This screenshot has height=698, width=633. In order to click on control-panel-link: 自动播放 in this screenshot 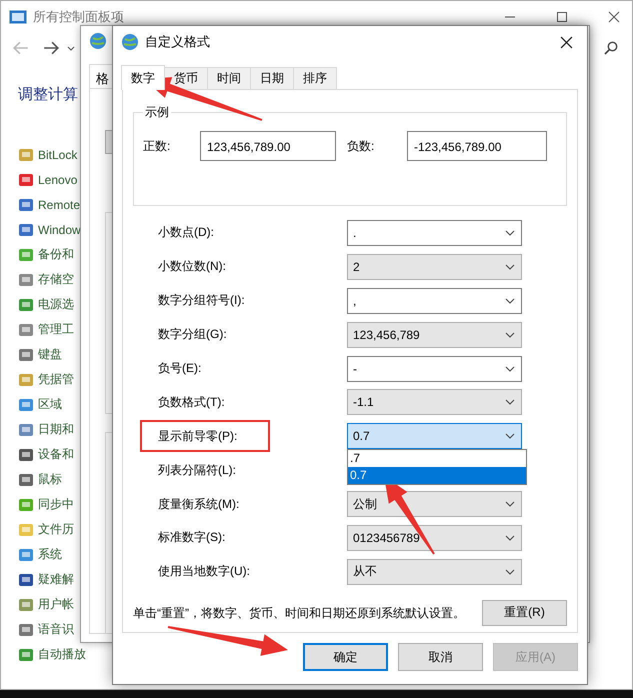, I will do `click(62, 654)`.